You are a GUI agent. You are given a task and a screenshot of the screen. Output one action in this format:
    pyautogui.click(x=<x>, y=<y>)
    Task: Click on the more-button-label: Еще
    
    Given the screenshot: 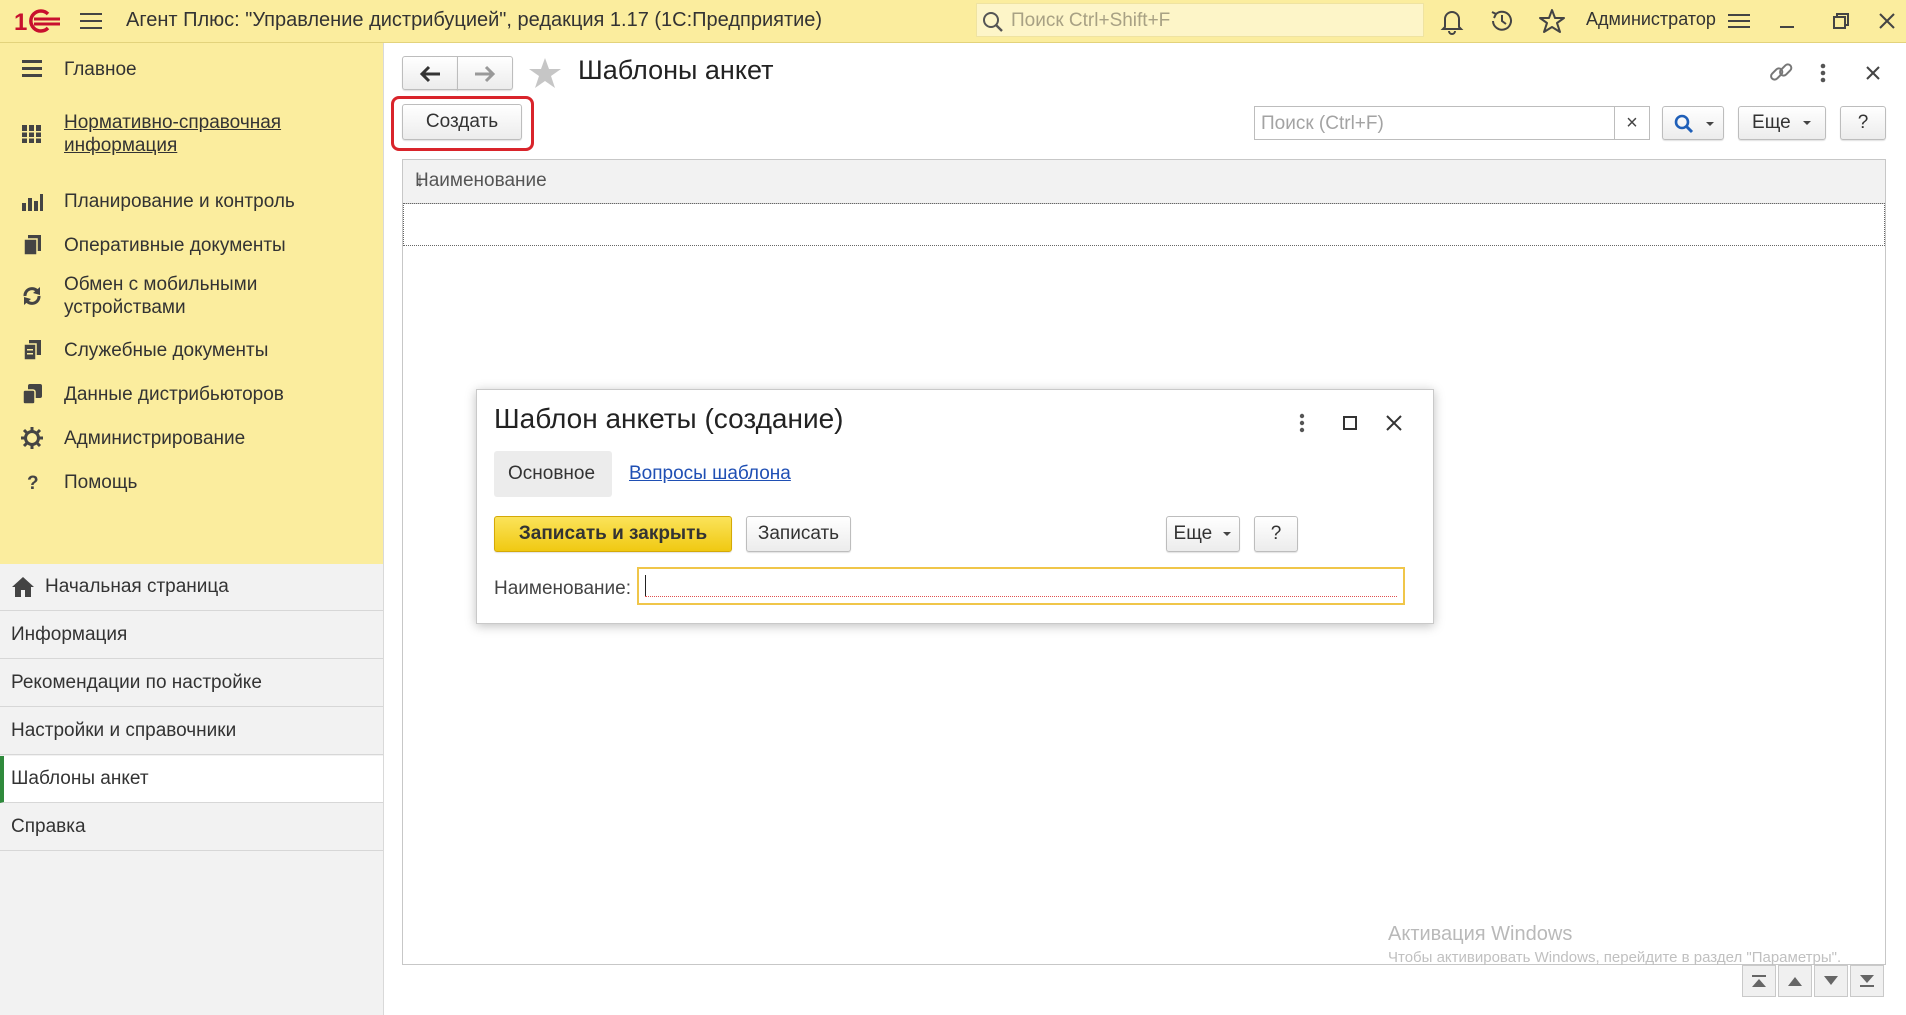 What is the action you would take?
    pyautogui.click(x=1771, y=122)
    